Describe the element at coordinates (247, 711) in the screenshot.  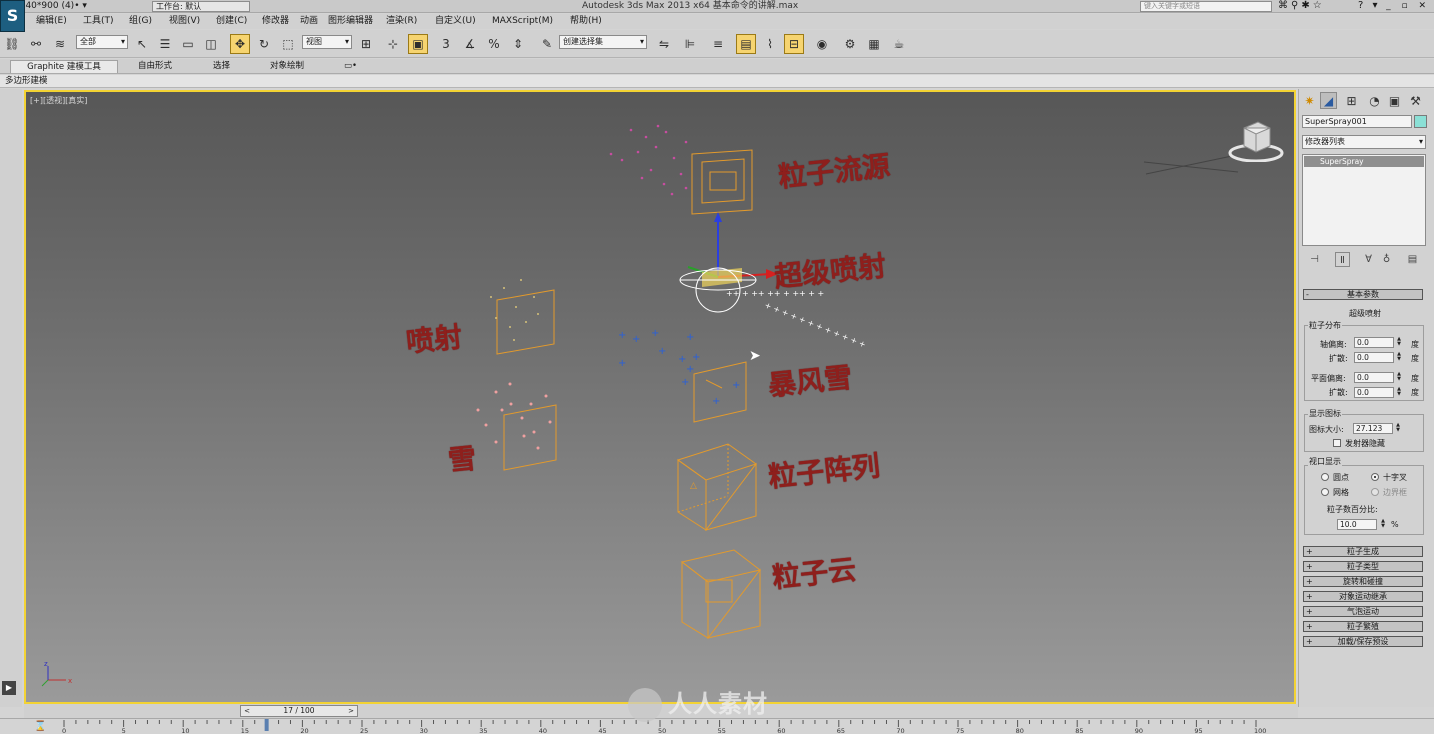
I see `prev-frame-icon: <` at that location.